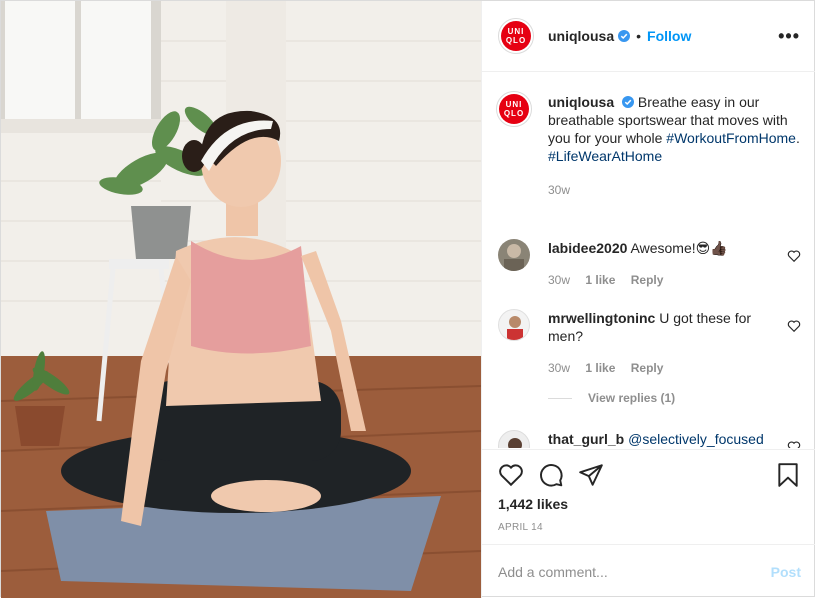 The width and height of the screenshot is (815, 598). Describe the element at coordinates (587, 248) in the screenshot. I see `comment-username: labidee2020` at that location.